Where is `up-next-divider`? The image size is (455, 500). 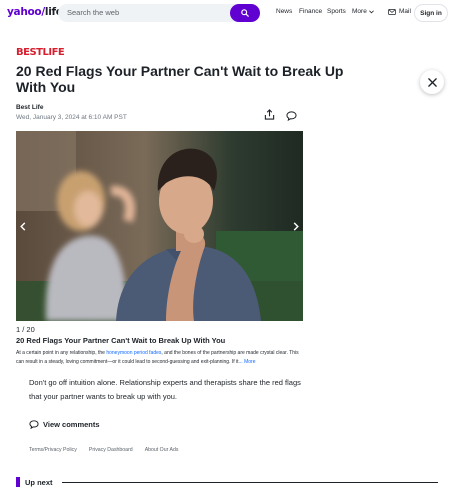 up-next-divider is located at coordinates (250, 482).